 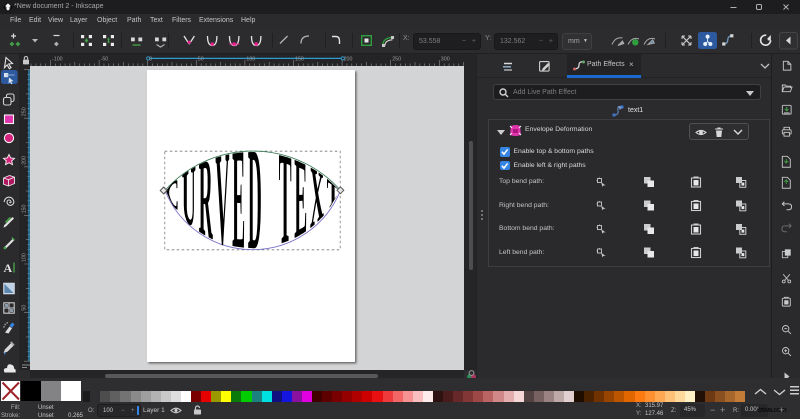 I want to click on svg-text: 300, so click(x=445, y=60).